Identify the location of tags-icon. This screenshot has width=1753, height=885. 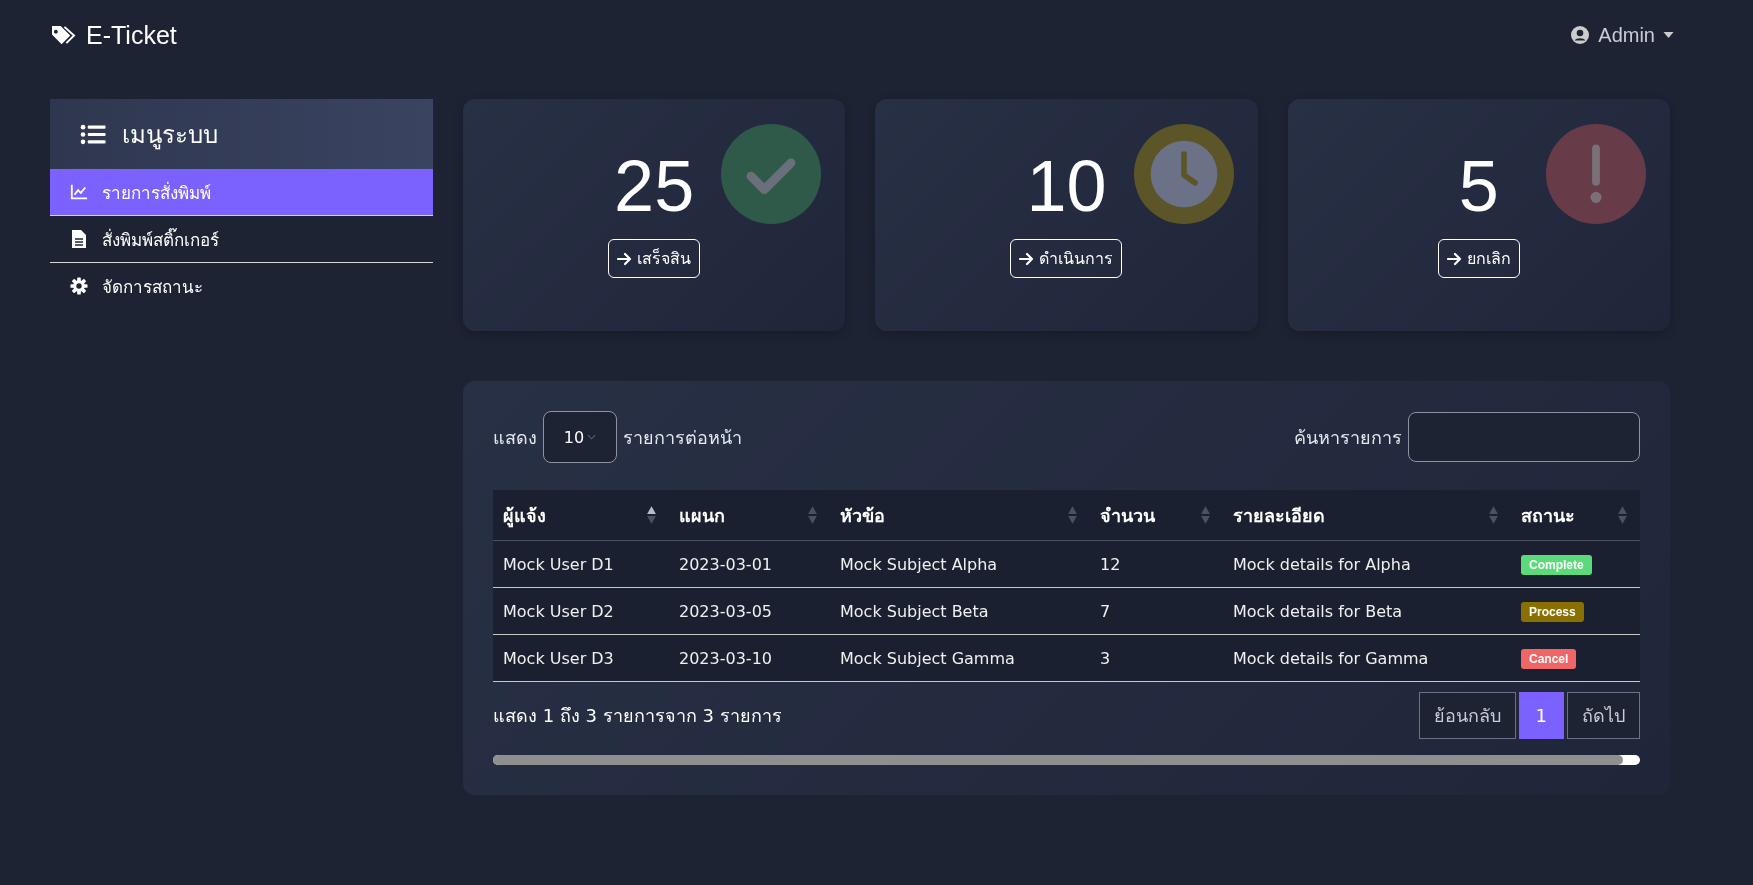
(63, 35).